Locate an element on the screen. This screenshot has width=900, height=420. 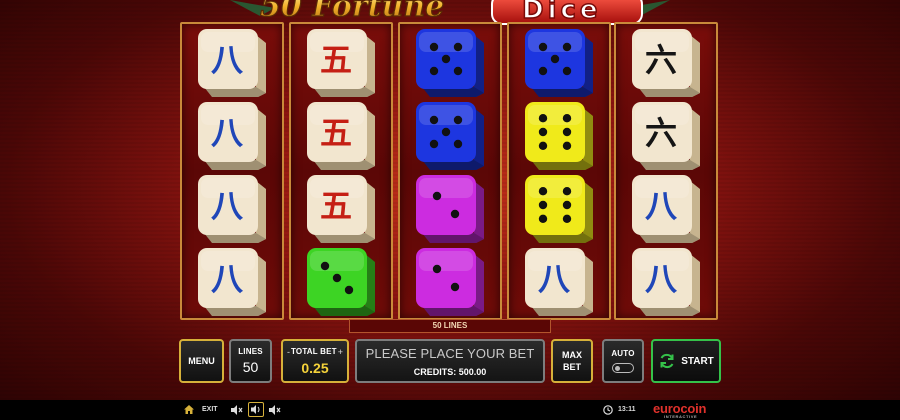
menu-button: MENU is located at coordinates (201, 361).